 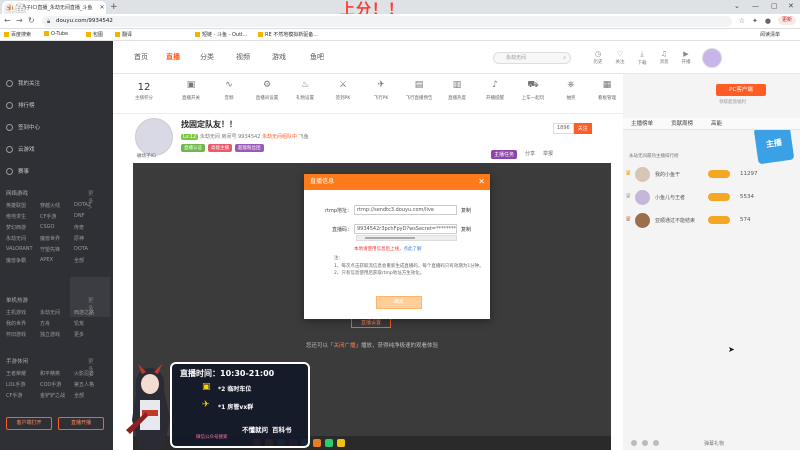 What do you see at coordinates (405, 210) in the screenshot?
I see `rtmp-field: rtmp://sendtc3.douyu.com/live` at bounding box center [405, 210].